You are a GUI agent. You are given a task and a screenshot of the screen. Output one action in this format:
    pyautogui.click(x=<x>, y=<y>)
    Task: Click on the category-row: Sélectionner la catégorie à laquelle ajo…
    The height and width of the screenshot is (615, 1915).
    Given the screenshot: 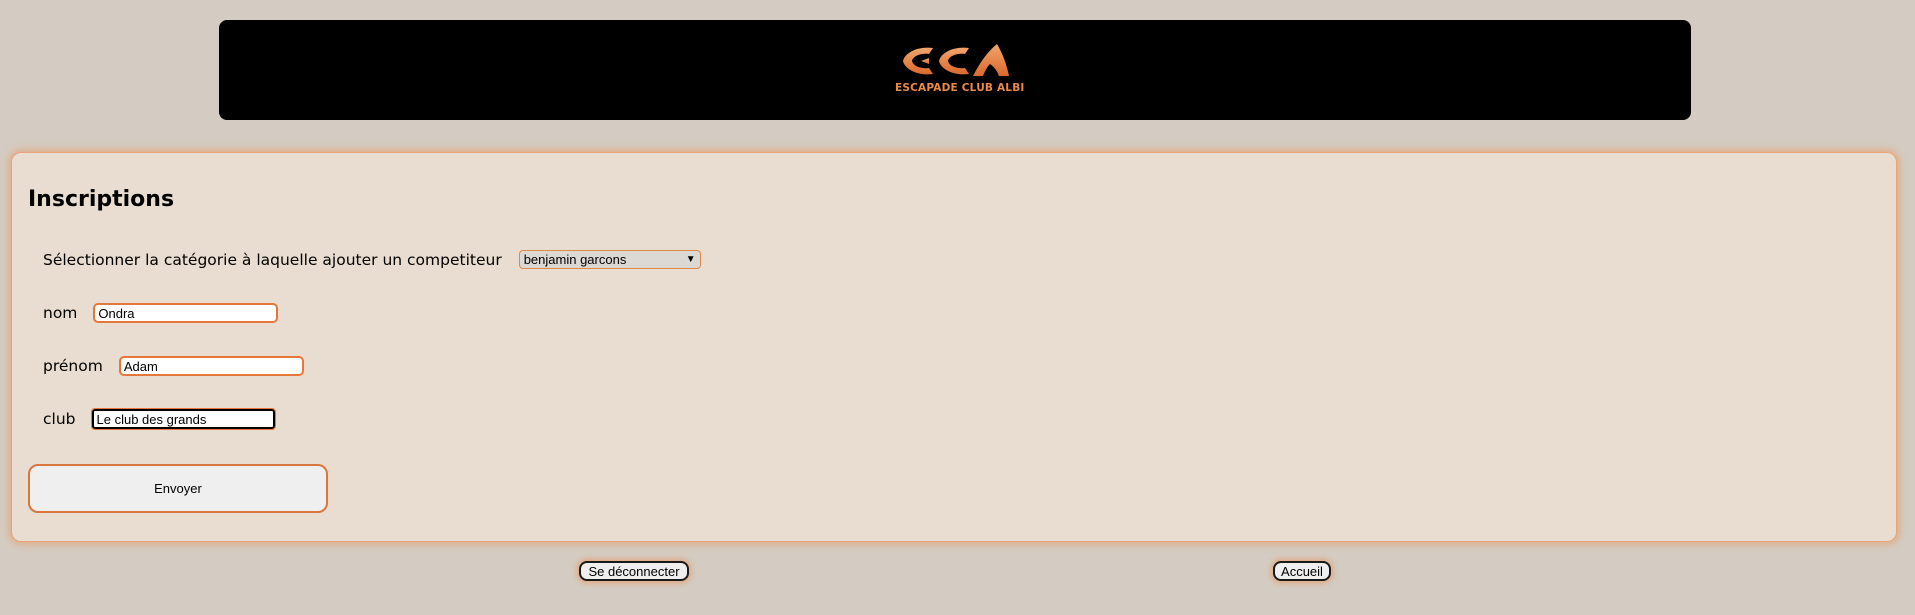 What is the action you would take?
    pyautogui.click(x=372, y=259)
    